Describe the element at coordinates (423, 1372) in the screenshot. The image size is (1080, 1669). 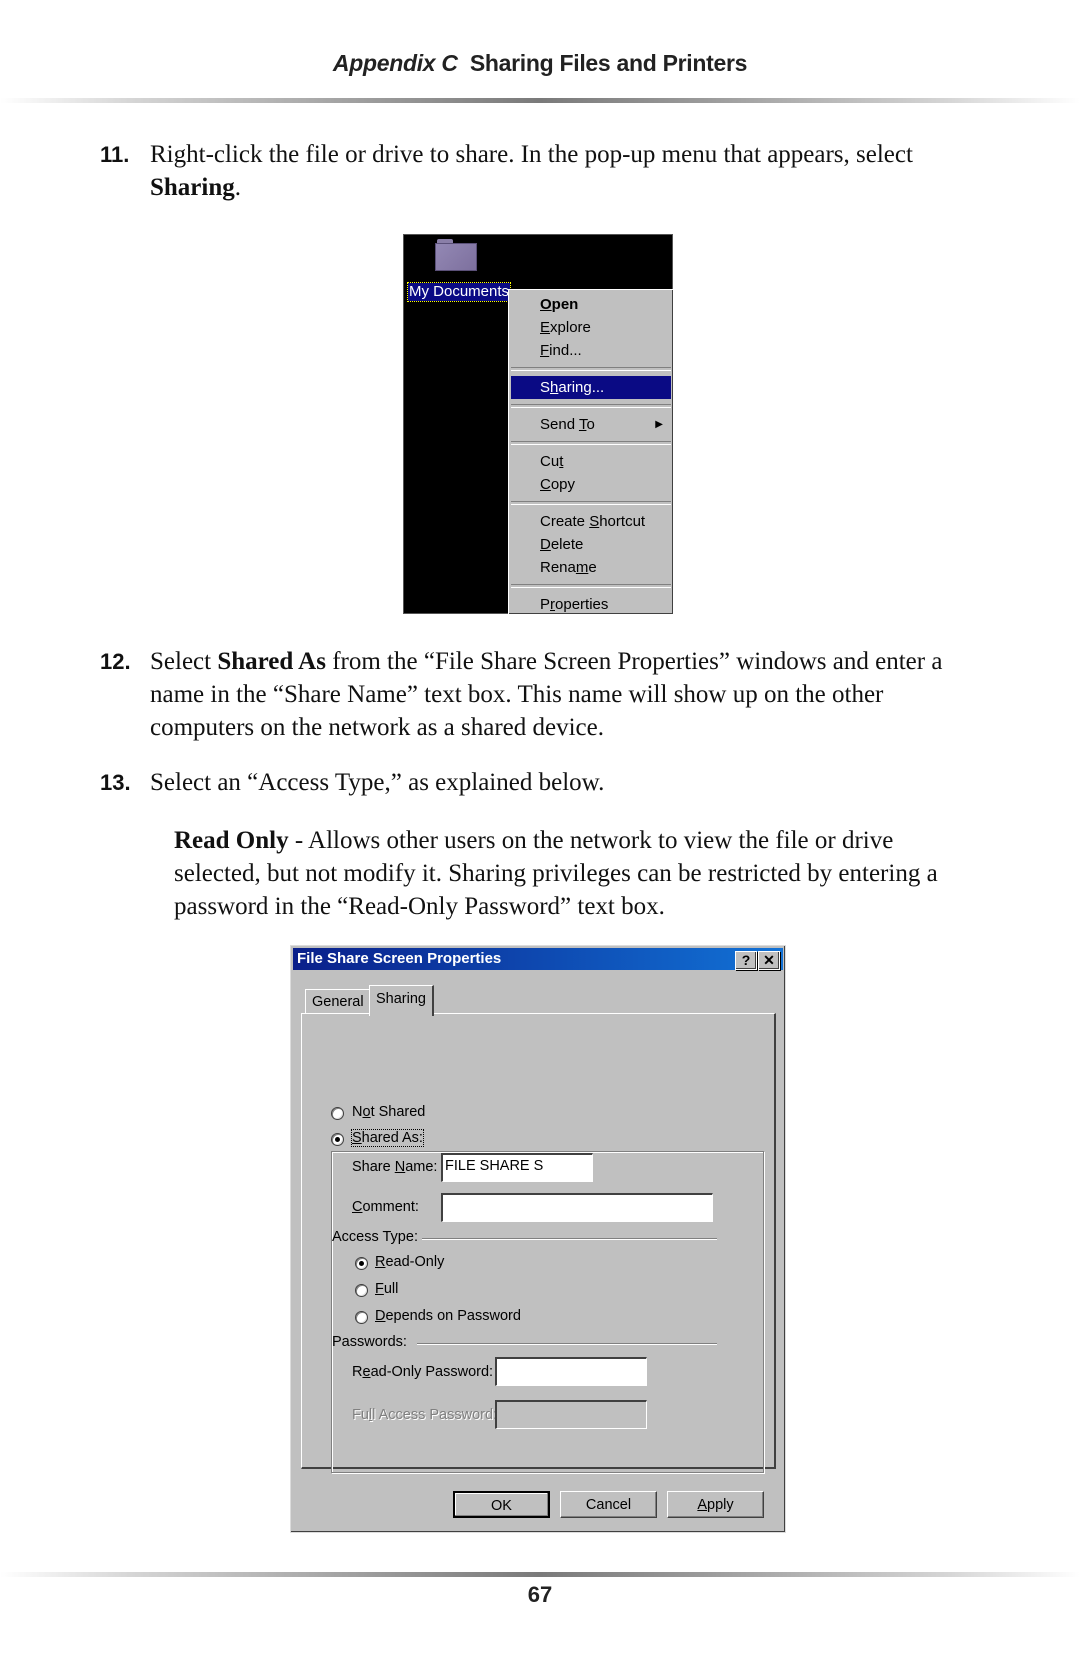
I see `read-only-password-label: Read-Only Password:` at that location.